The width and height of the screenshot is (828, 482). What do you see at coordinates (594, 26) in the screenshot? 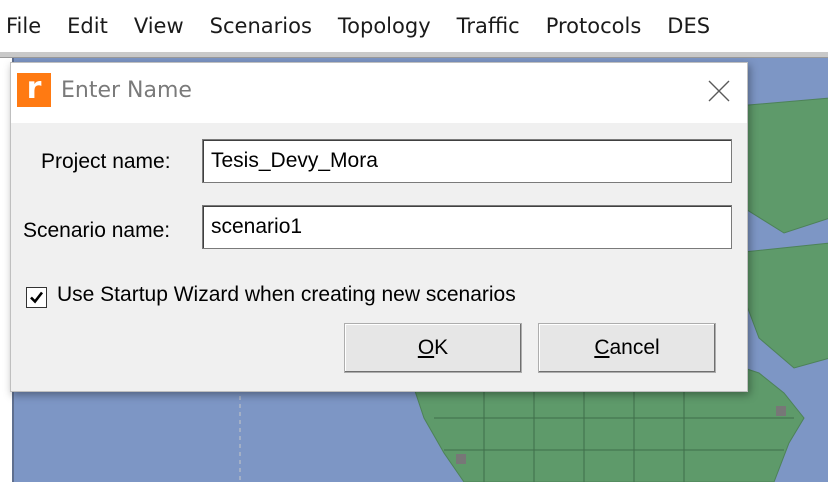
I see `menu-protocols: Protocols` at bounding box center [594, 26].